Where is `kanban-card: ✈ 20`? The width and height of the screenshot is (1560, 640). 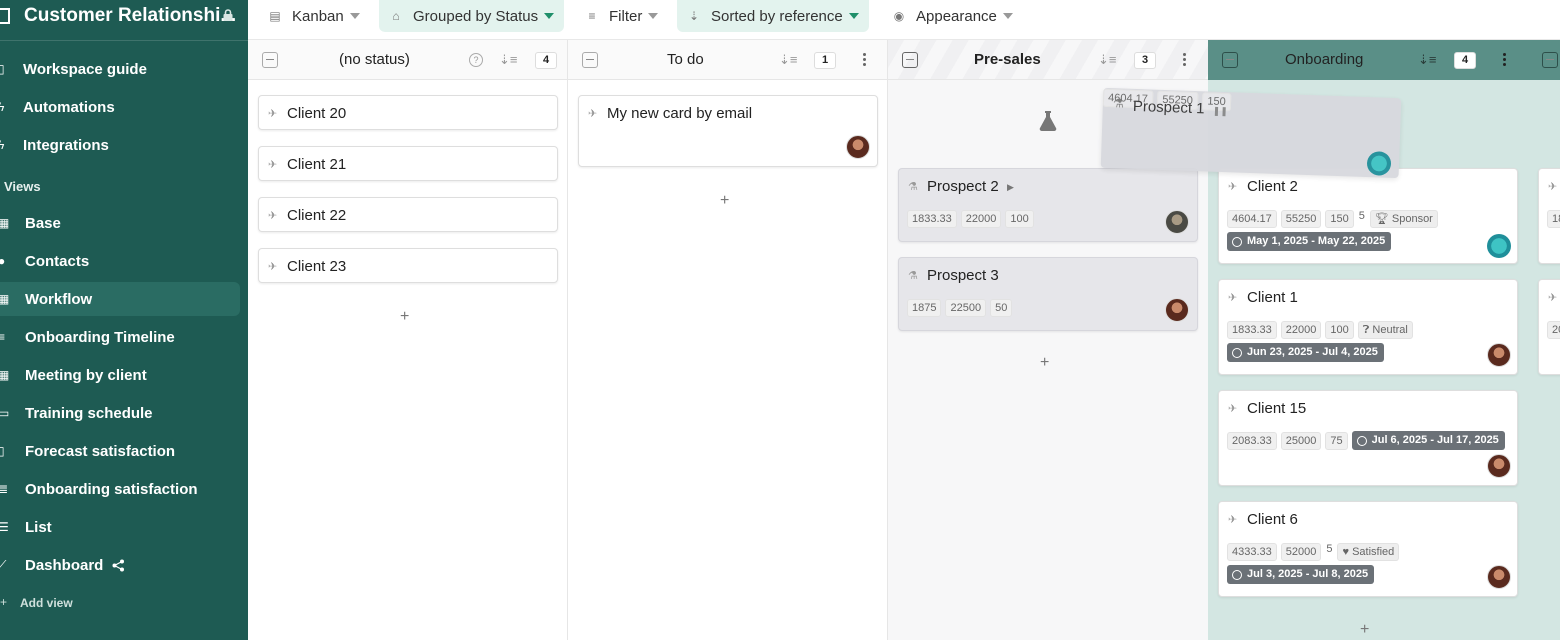
kanban-card: ✈ 20 is located at coordinates (1549, 327).